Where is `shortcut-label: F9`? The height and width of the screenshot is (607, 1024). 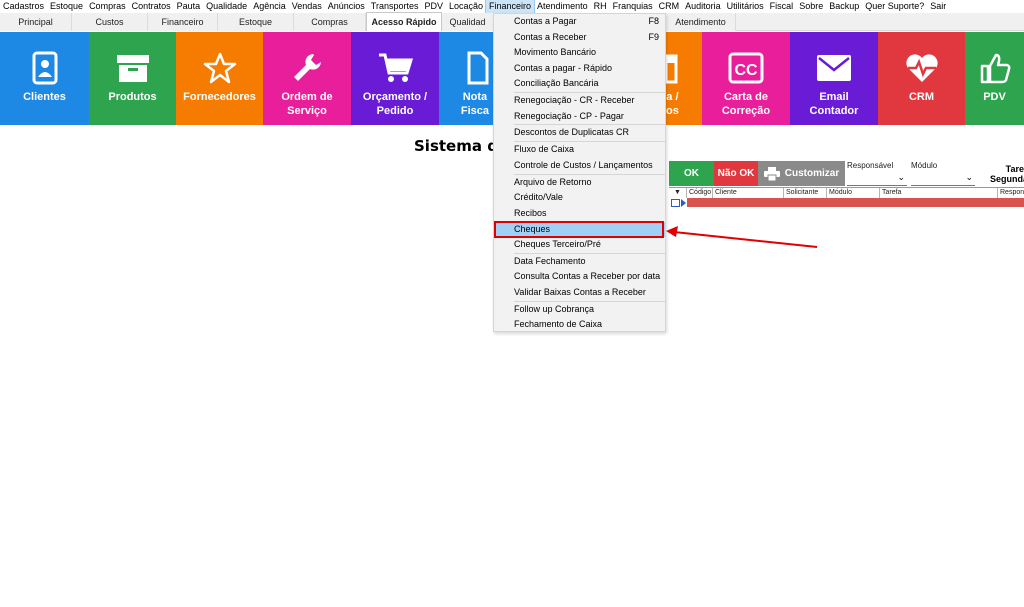 shortcut-label: F9 is located at coordinates (653, 37).